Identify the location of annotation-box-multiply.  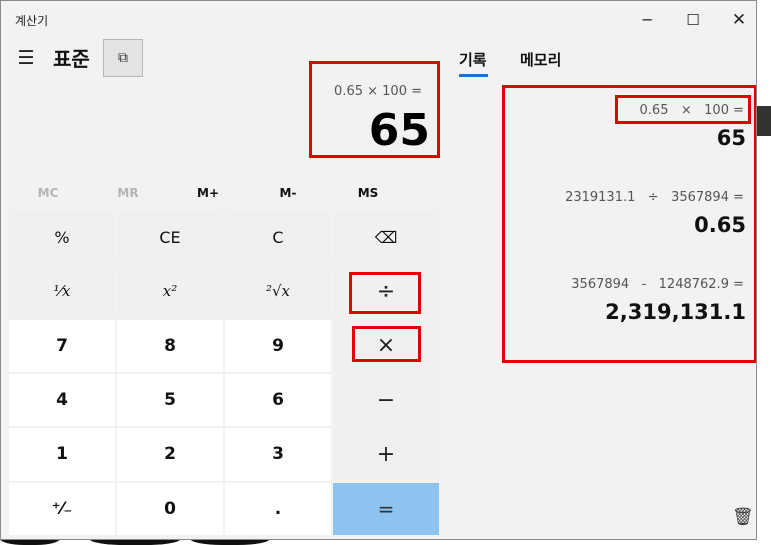
(386, 344).